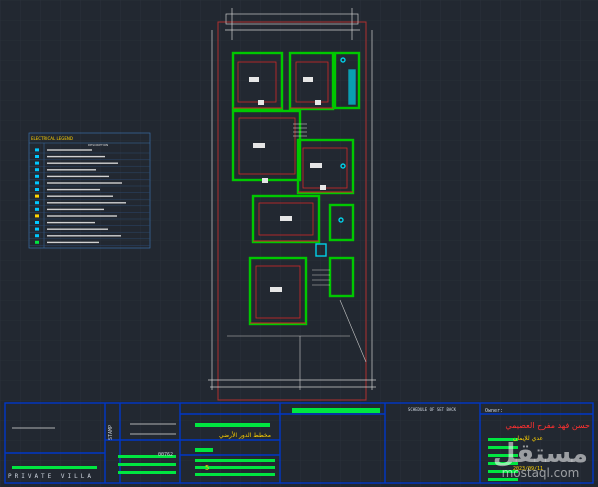 Image resolution: width=598 pixels, height=487 pixels. What do you see at coordinates (540, 473) in the screenshot?
I see `watermark-url: mostaql.com` at bounding box center [540, 473].